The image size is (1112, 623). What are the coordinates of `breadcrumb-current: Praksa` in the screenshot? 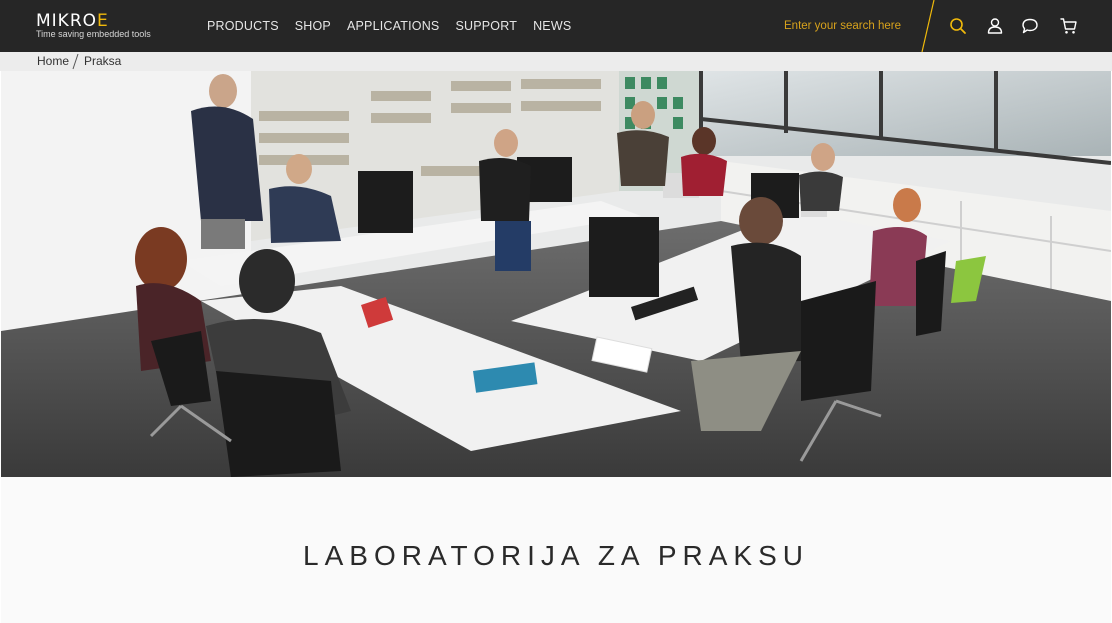 It's located at (103, 61).